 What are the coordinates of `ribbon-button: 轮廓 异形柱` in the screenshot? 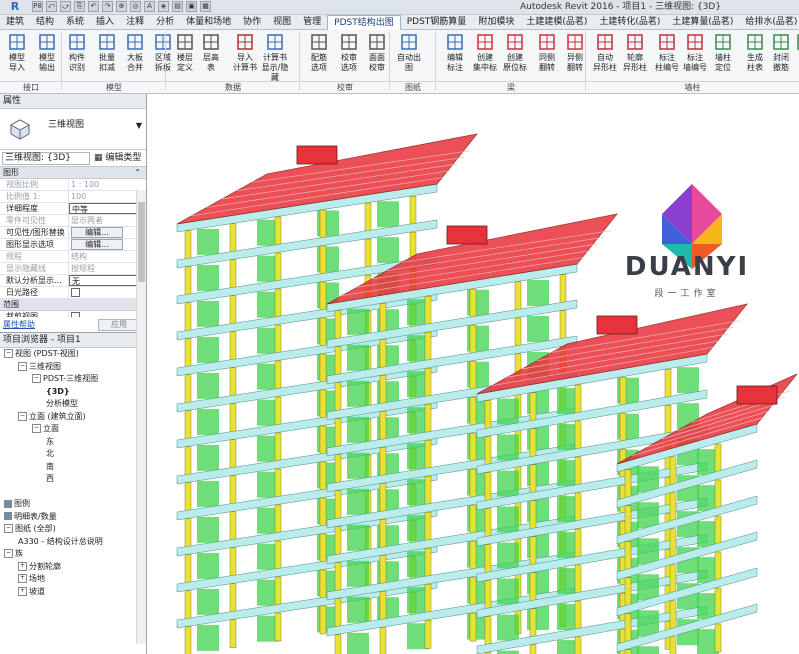 It's located at (635, 52).